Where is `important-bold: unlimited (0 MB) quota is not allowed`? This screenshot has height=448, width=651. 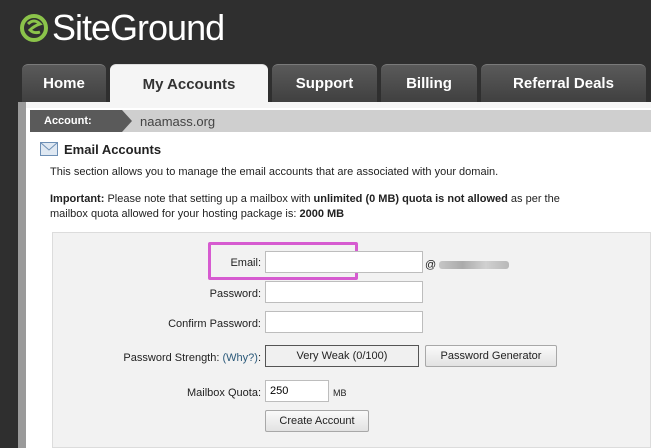
important-bold: unlimited (0 MB) quota is not allowed is located at coordinates (410, 199).